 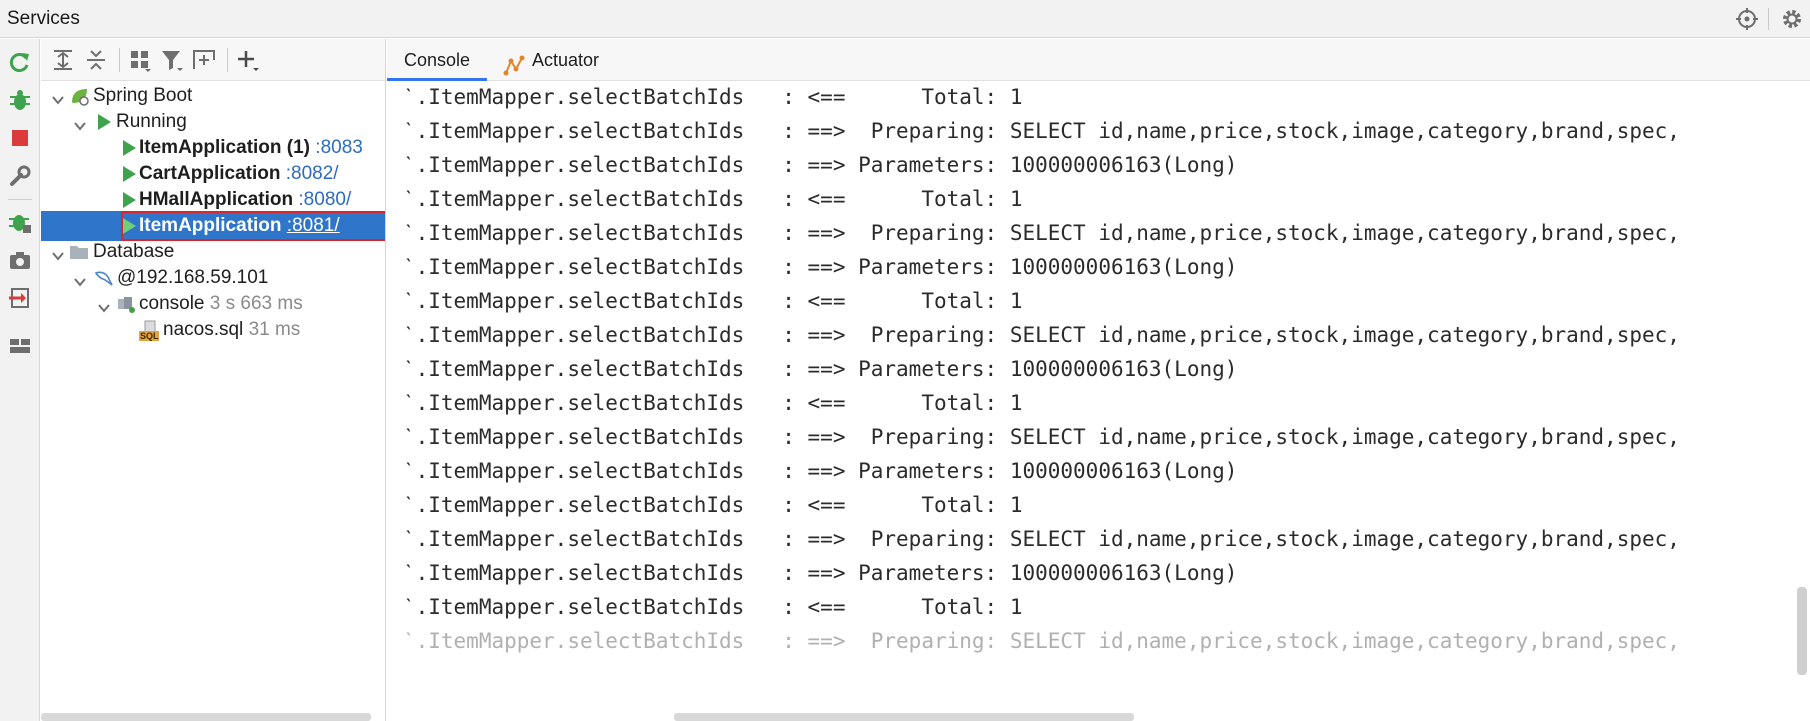 I want to click on sql-file-time: 31 ms, so click(x=274, y=329).